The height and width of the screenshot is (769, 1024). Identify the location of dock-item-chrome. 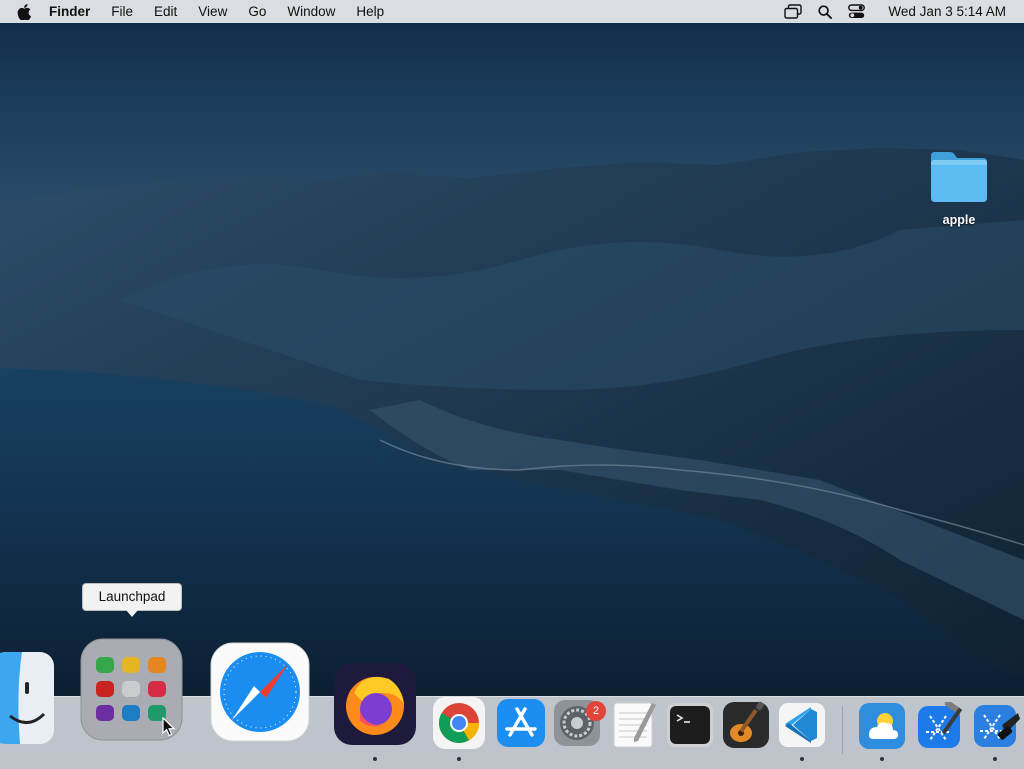
(459, 725).